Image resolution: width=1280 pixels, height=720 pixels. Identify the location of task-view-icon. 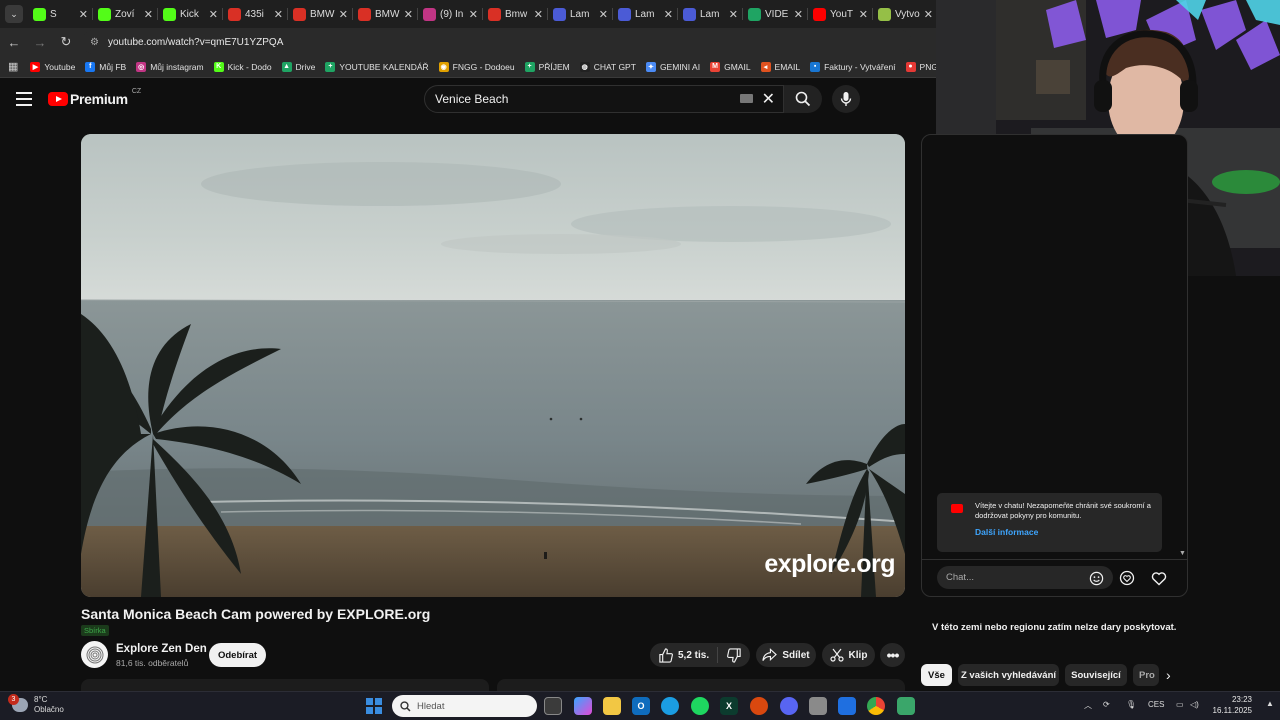
(553, 706).